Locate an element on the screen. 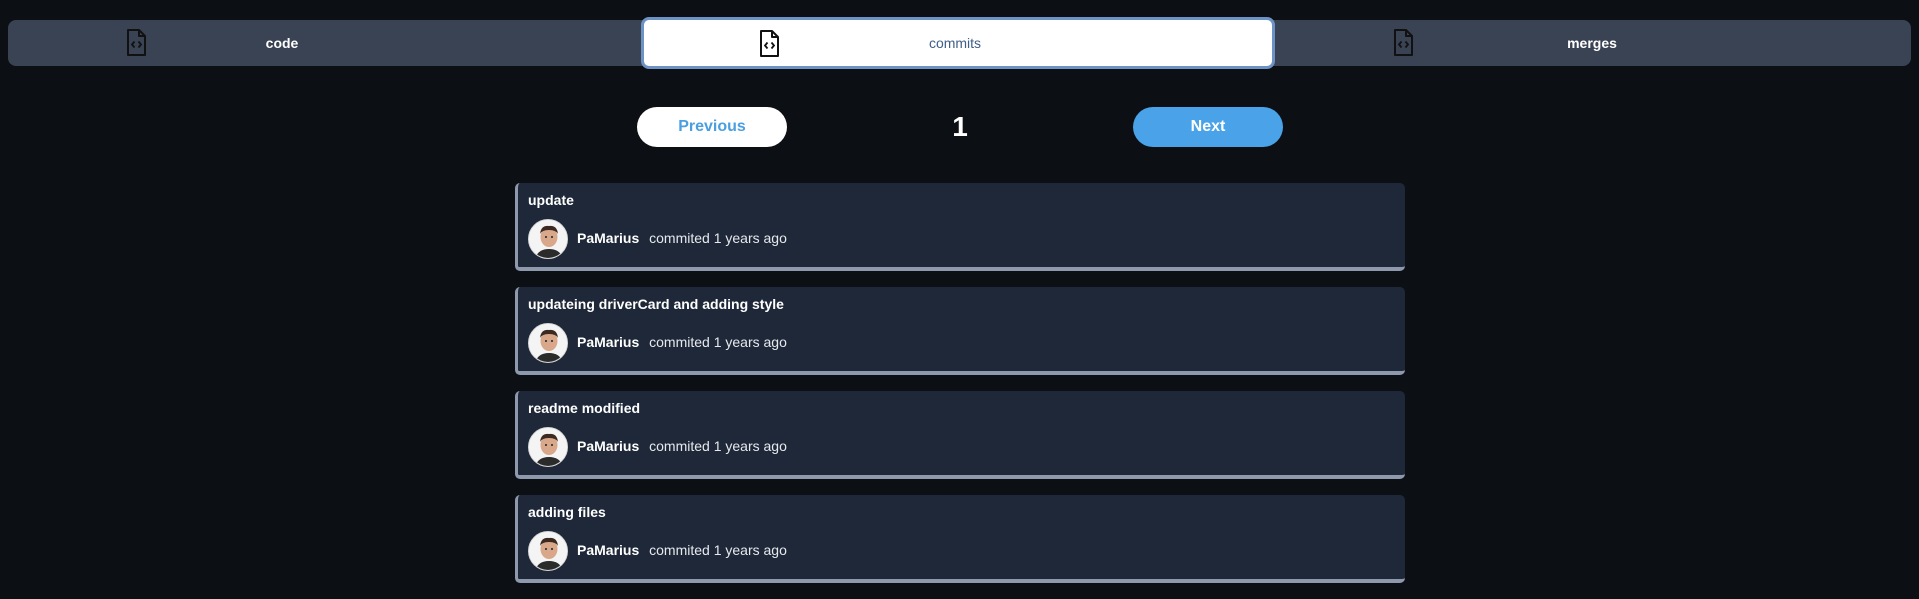 Image resolution: width=1919 pixels, height=599 pixels. tab-code-label: code is located at coordinates (282, 43).